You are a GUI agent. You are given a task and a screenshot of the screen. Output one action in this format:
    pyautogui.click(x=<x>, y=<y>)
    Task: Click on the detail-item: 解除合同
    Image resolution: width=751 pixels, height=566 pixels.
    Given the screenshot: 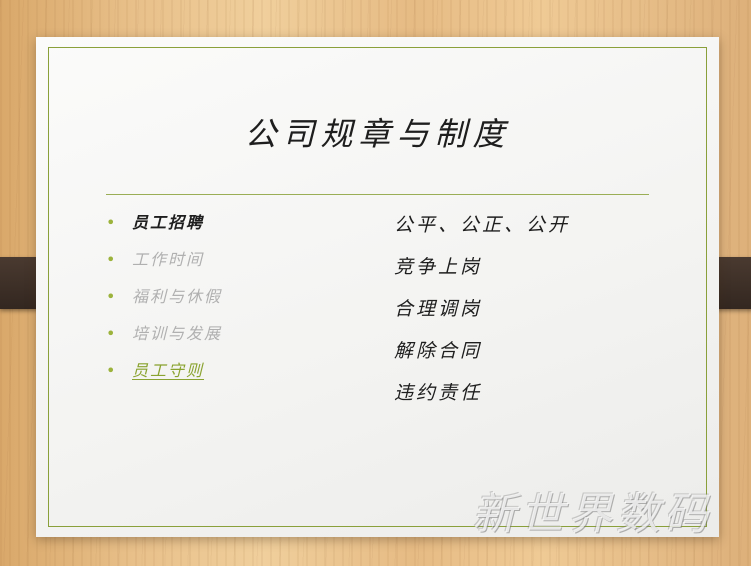 What is the action you would take?
    pyautogui.click(x=438, y=351)
    